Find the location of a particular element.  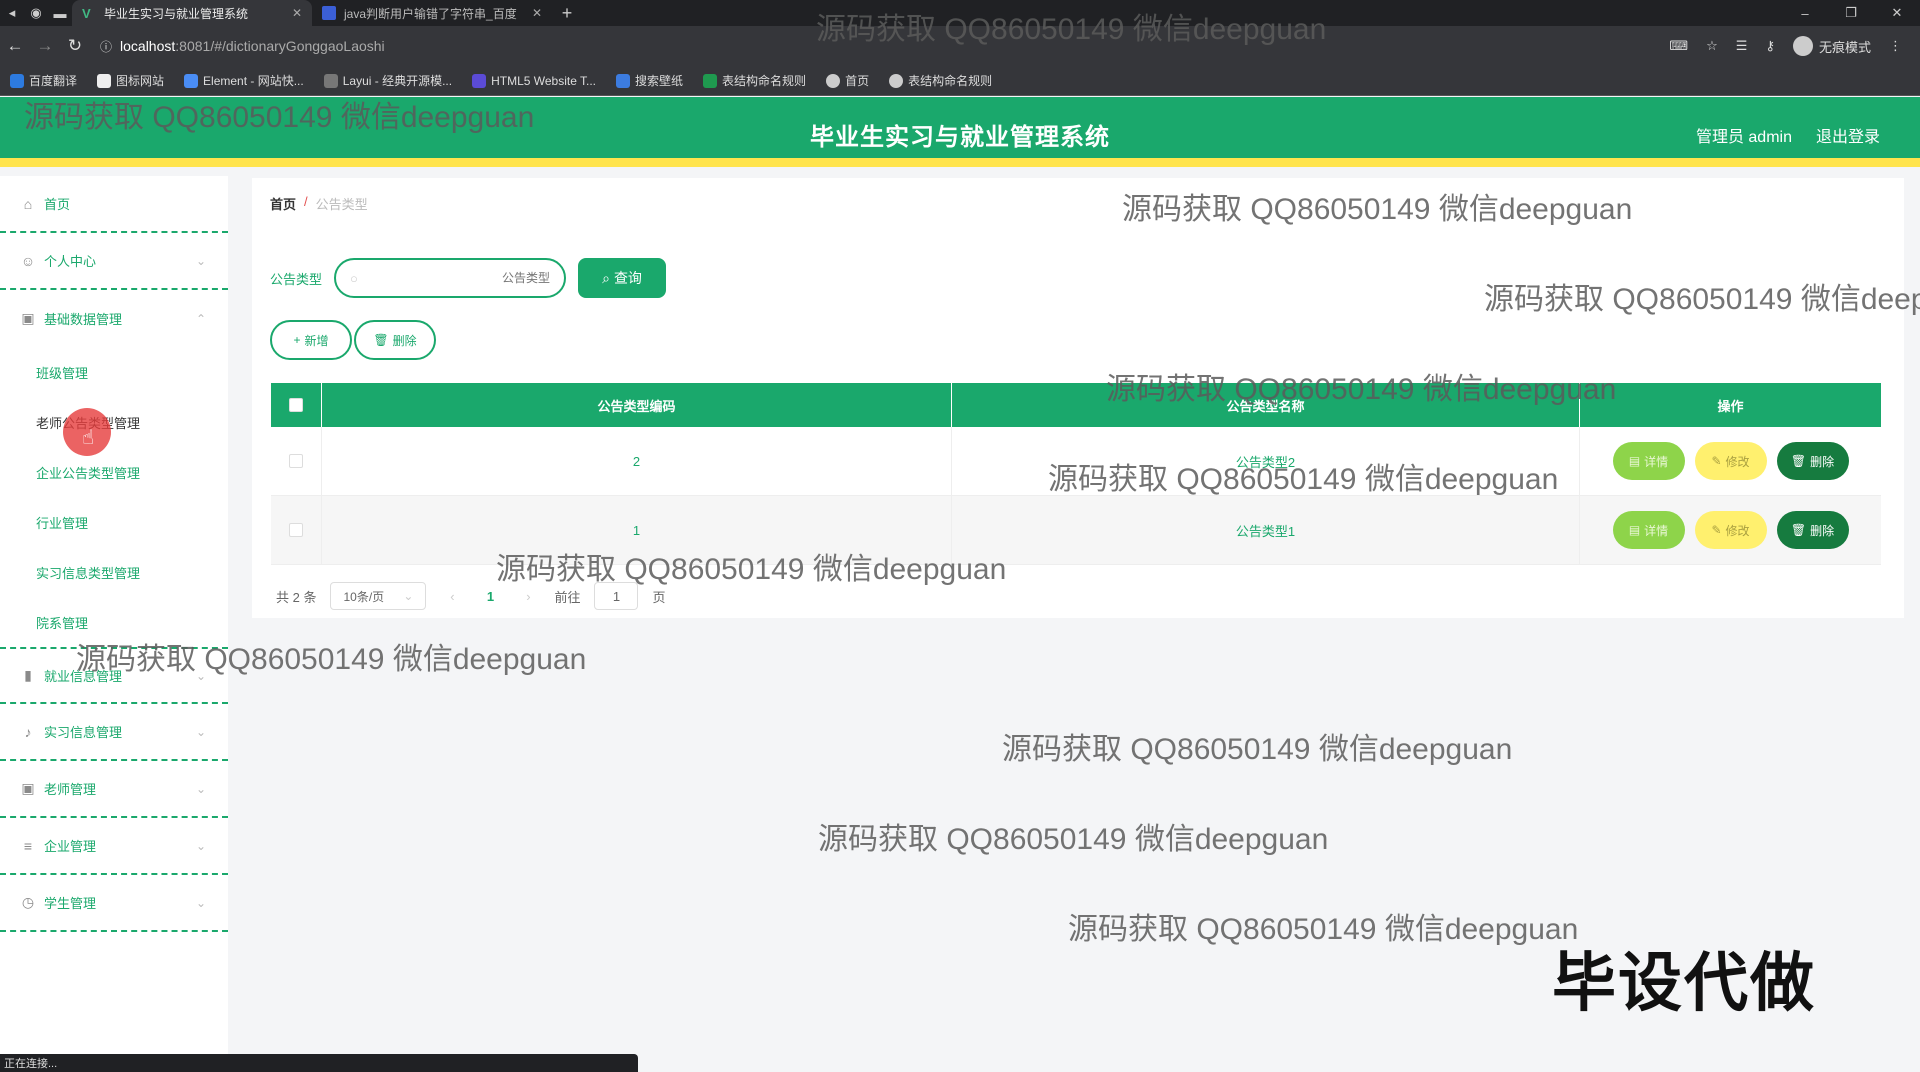

sidebar-subitem-department: 院系管理 is located at coordinates (114, 622).